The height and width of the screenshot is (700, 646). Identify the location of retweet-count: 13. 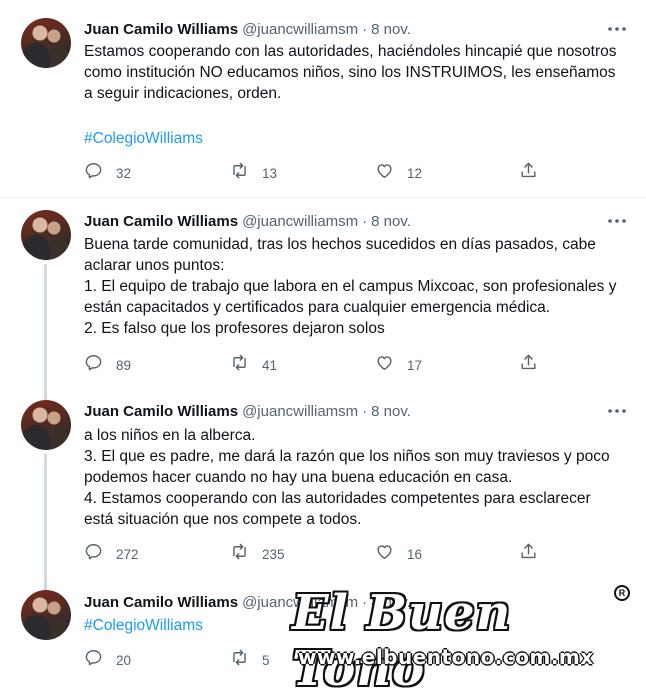
(270, 173).